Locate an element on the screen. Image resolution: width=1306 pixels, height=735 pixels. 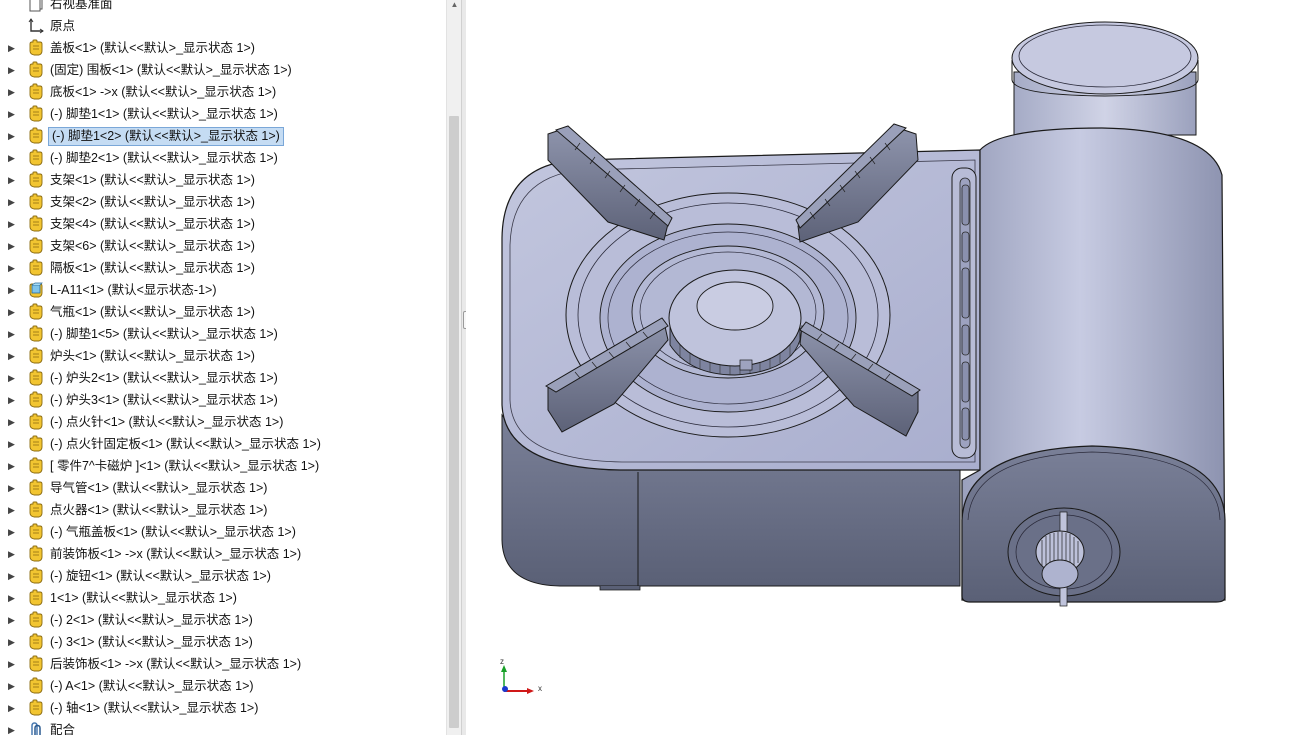
tree-item-label: (-) 3<1> (默认<<默认>_显示状态 1>) is located at coordinates (151, 642).